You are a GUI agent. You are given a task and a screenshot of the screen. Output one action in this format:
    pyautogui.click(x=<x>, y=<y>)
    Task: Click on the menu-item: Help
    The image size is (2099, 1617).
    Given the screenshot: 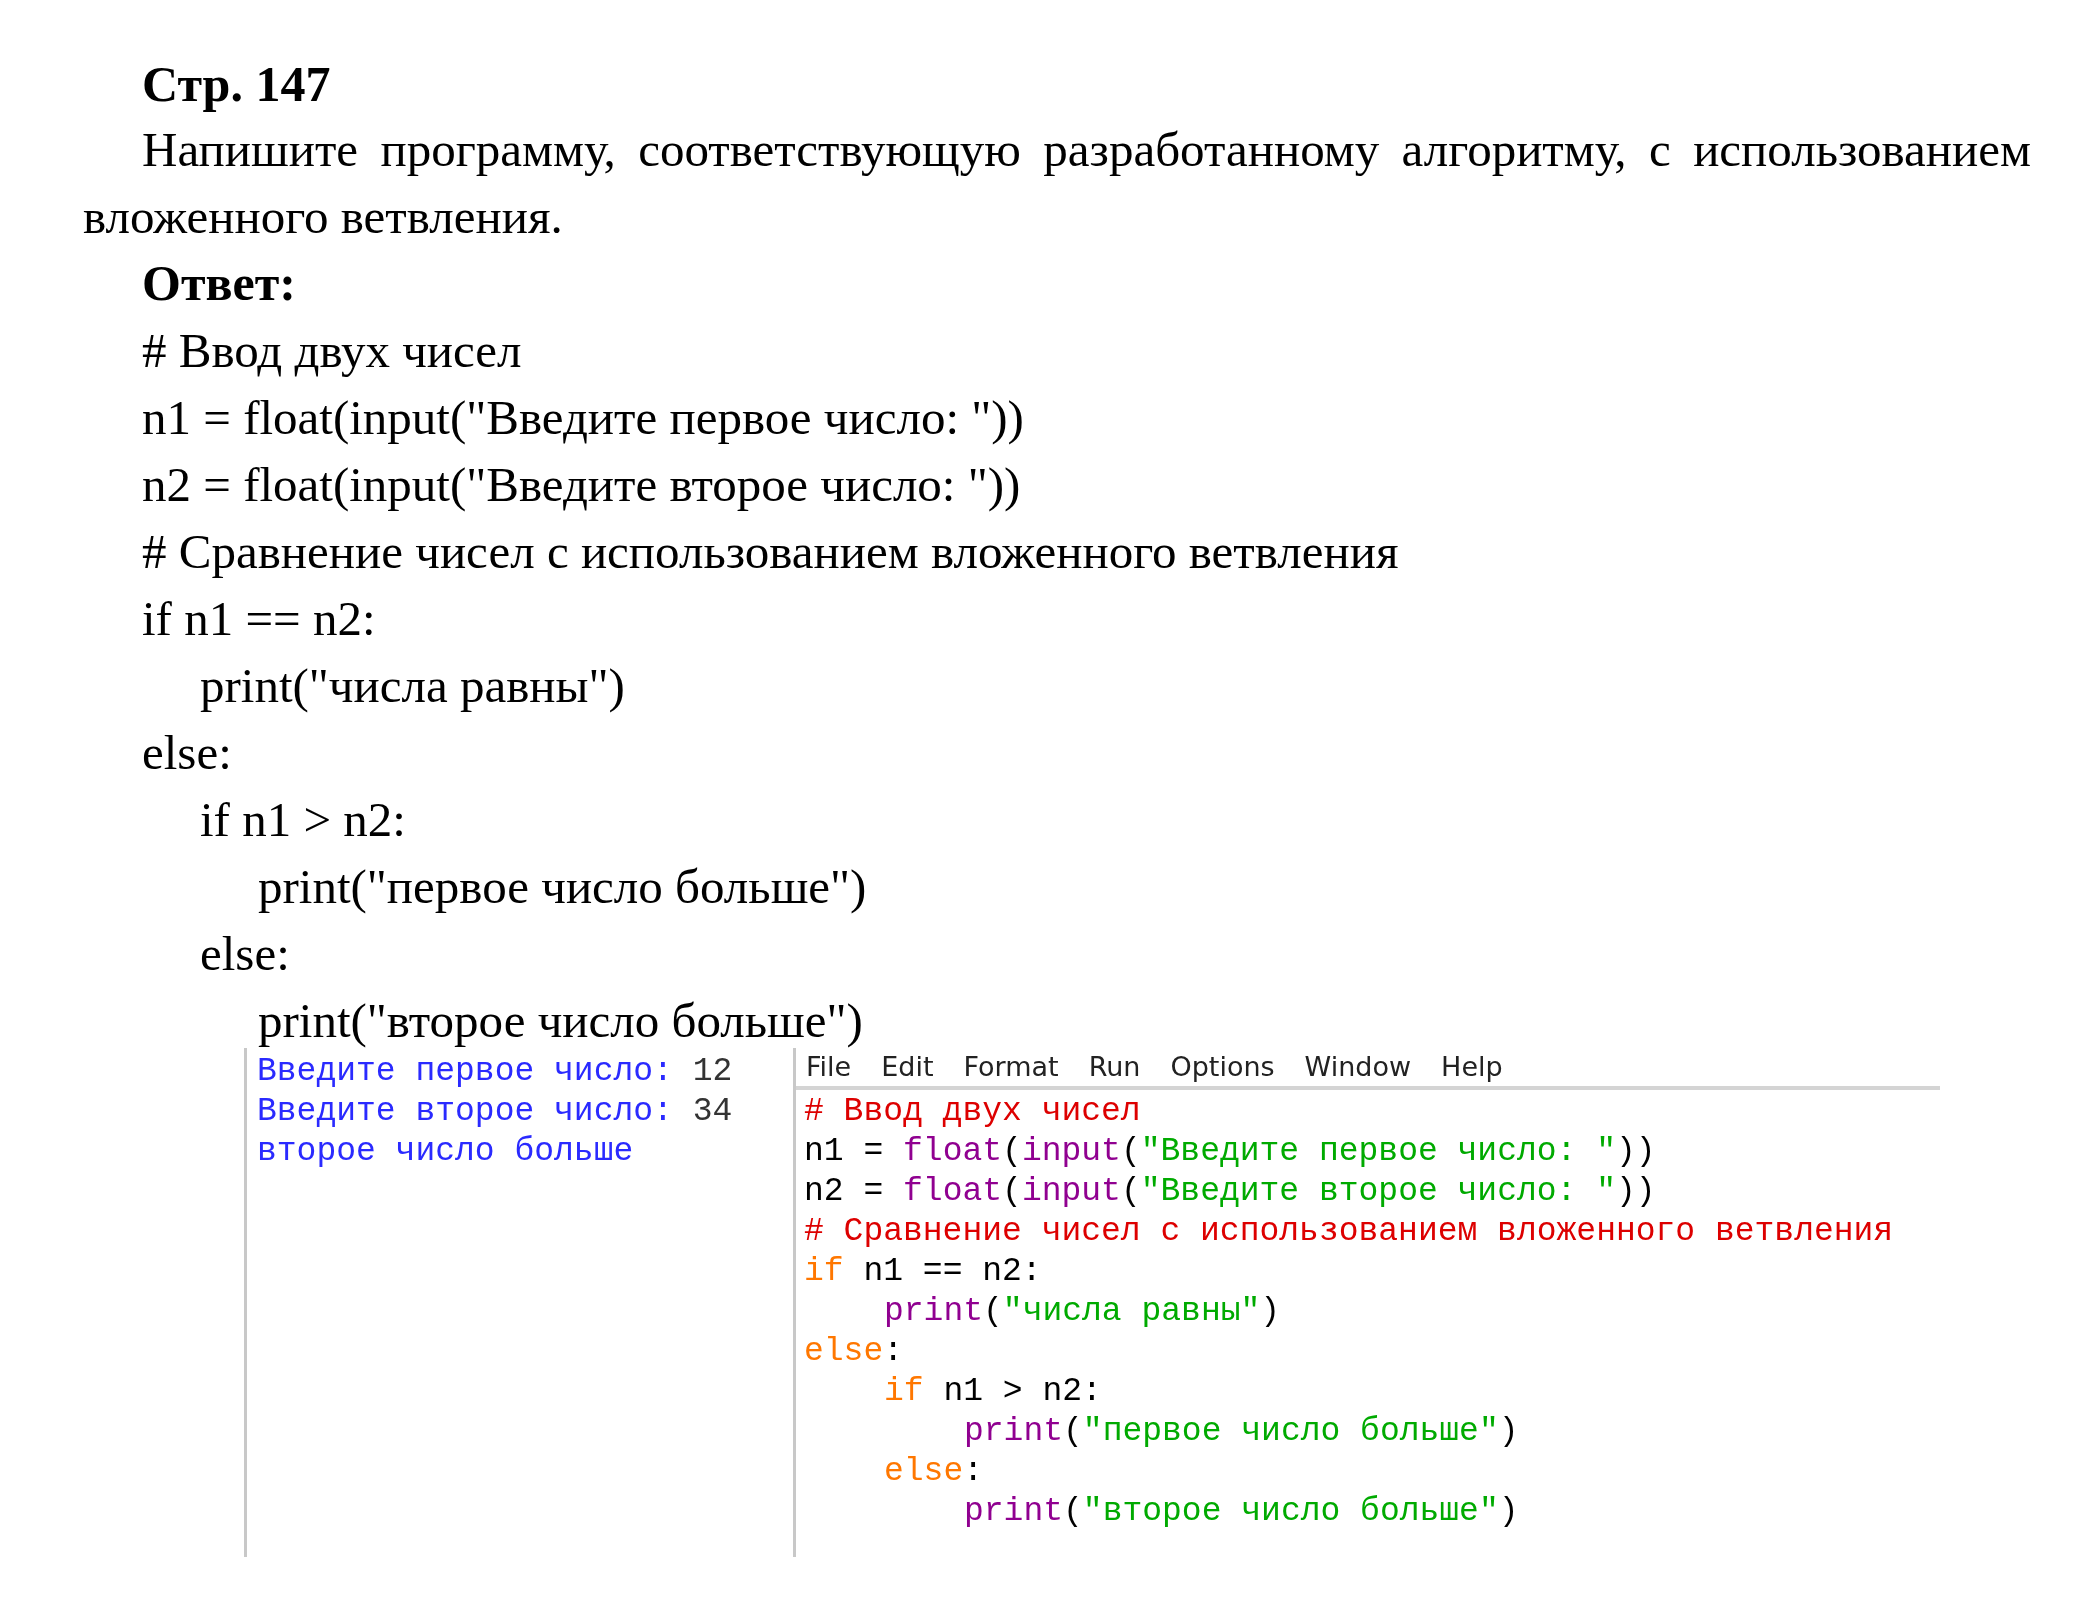 What is the action you would take?
    pyautogui.click(x=1472, y=1067)
    